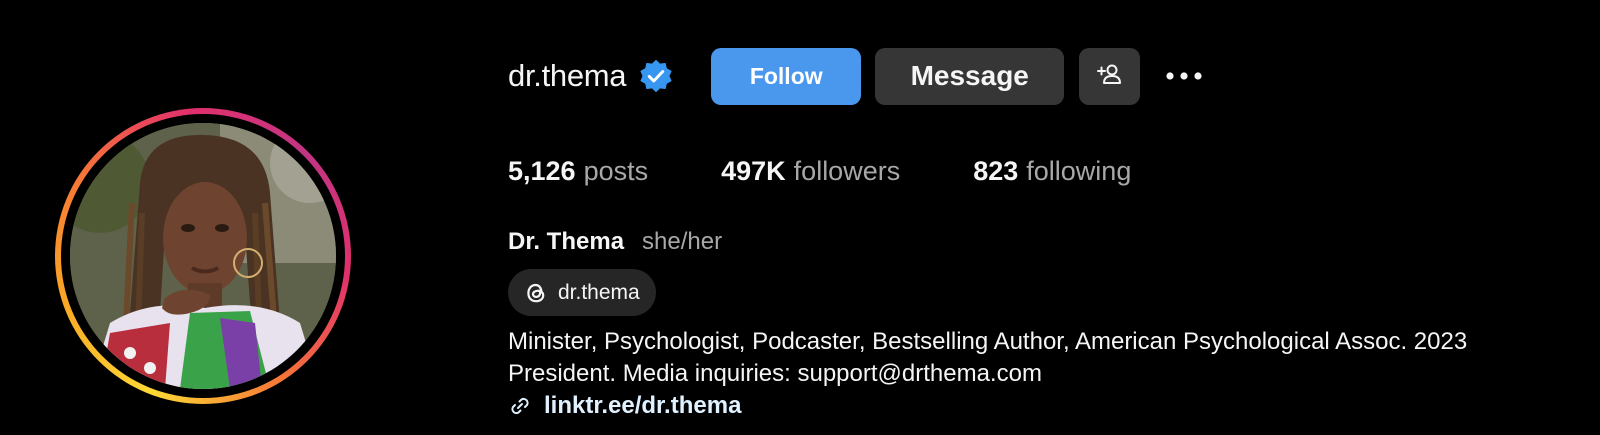  I want to click on link-icon, so click(520, 406).